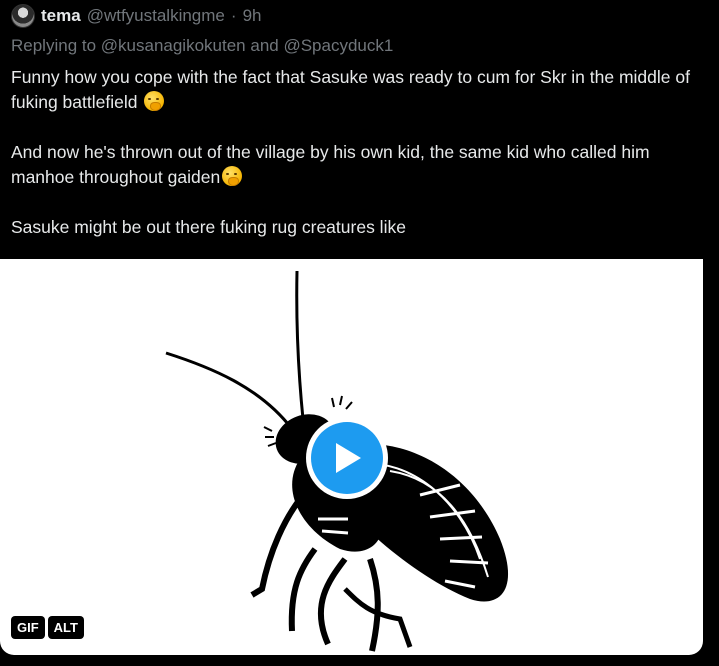 The height and width of the screenshot is (666, 719). Describe the element at coordinates (28, 627) in the screenshot. I see `gif-badge: GIF` at that location.